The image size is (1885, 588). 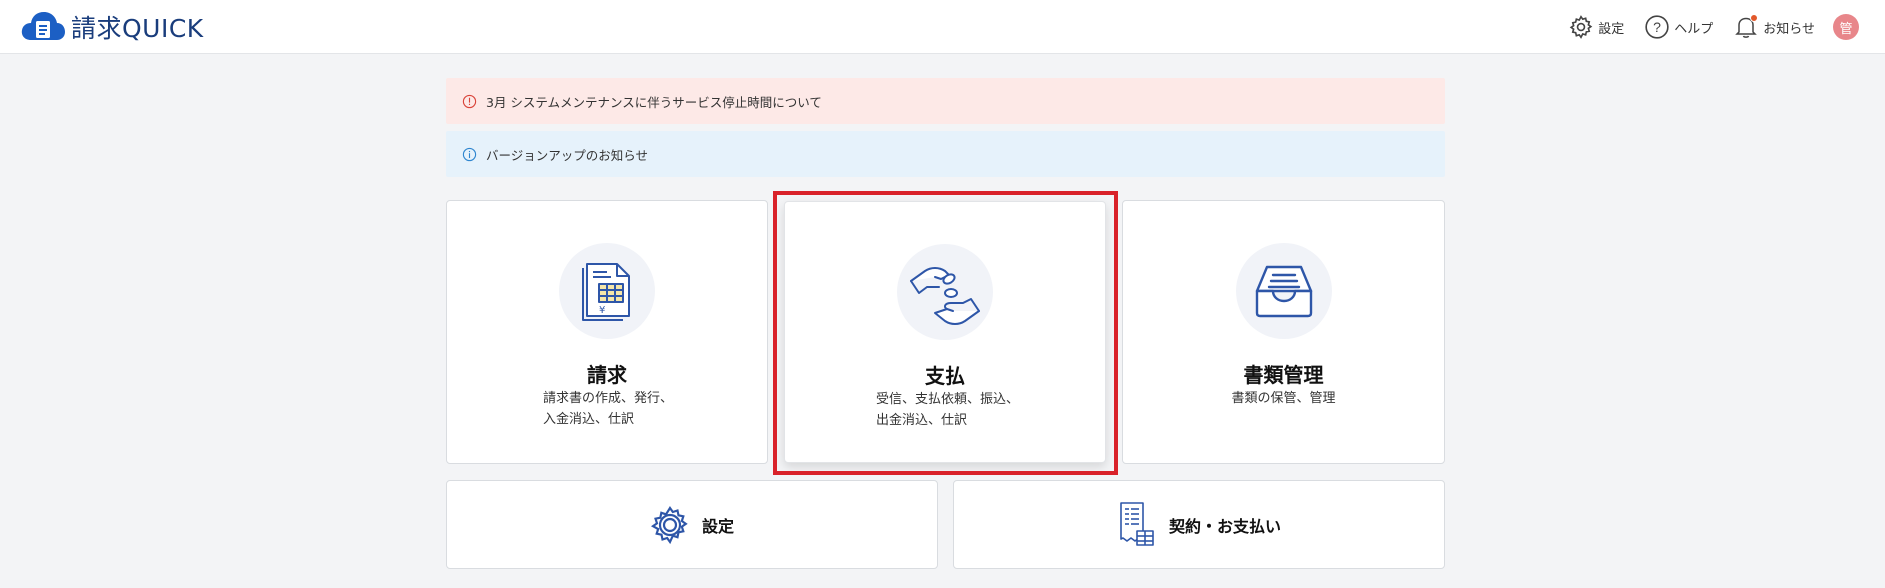 I want to click on header-settings-button: 設定, so click(x=1596, y=27).